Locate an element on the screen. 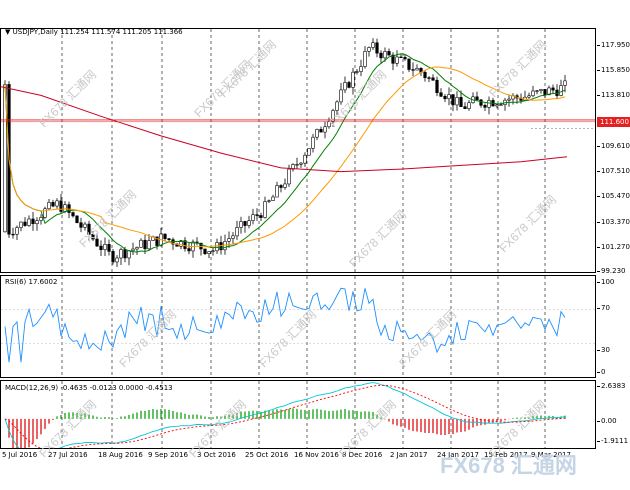  time-tick: 2 Jan 2017 is located at coordinates (409, 455).